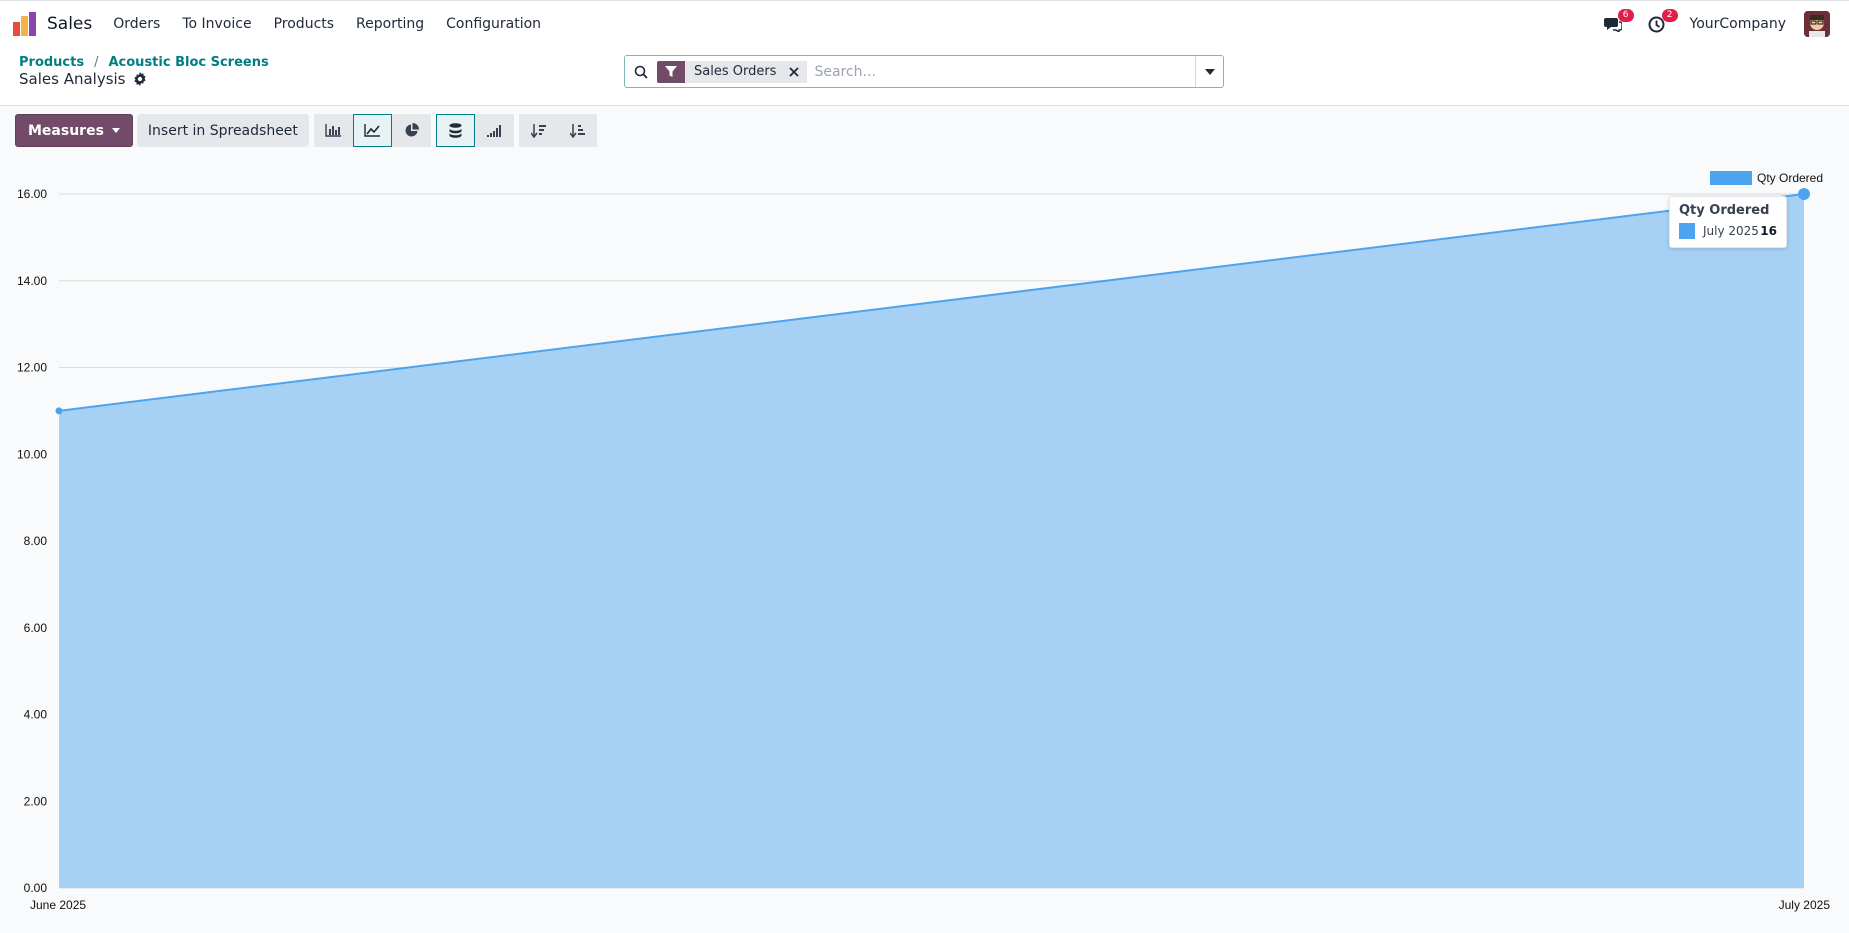 This screenshot has width=1849, height=933. What do you see at coordinates (1738, 24) in the screenshot?
I see `company-switcher: YourCompany` at bounding box center [1738, 24].